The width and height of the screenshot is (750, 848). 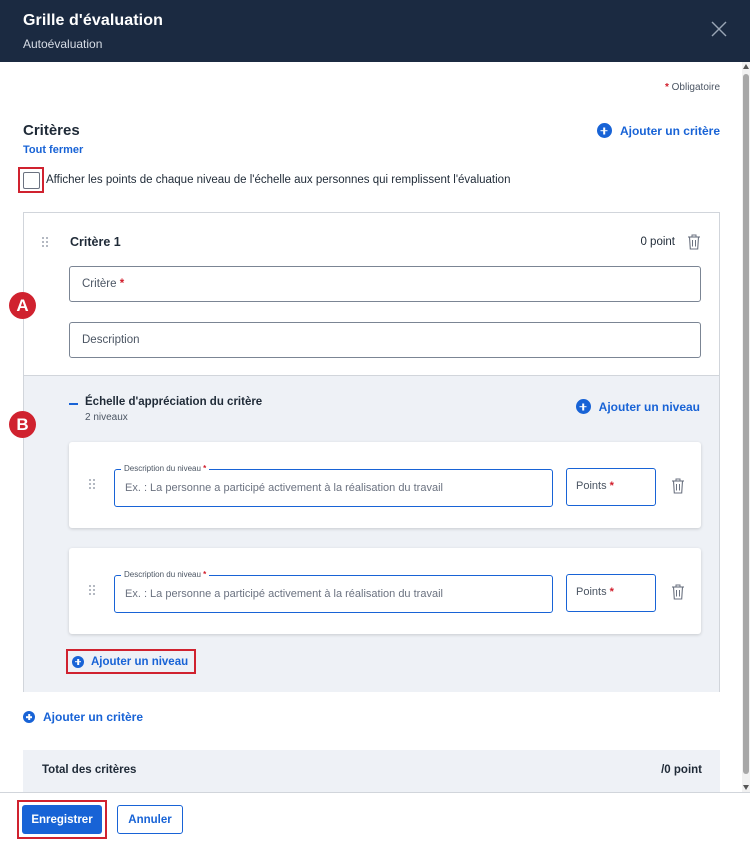 What do you see at coordinates (83, 717) in the screenshot?
I see `add-criterion-bottom-button: Ajouter un critère` at bounding box center [83, 717].